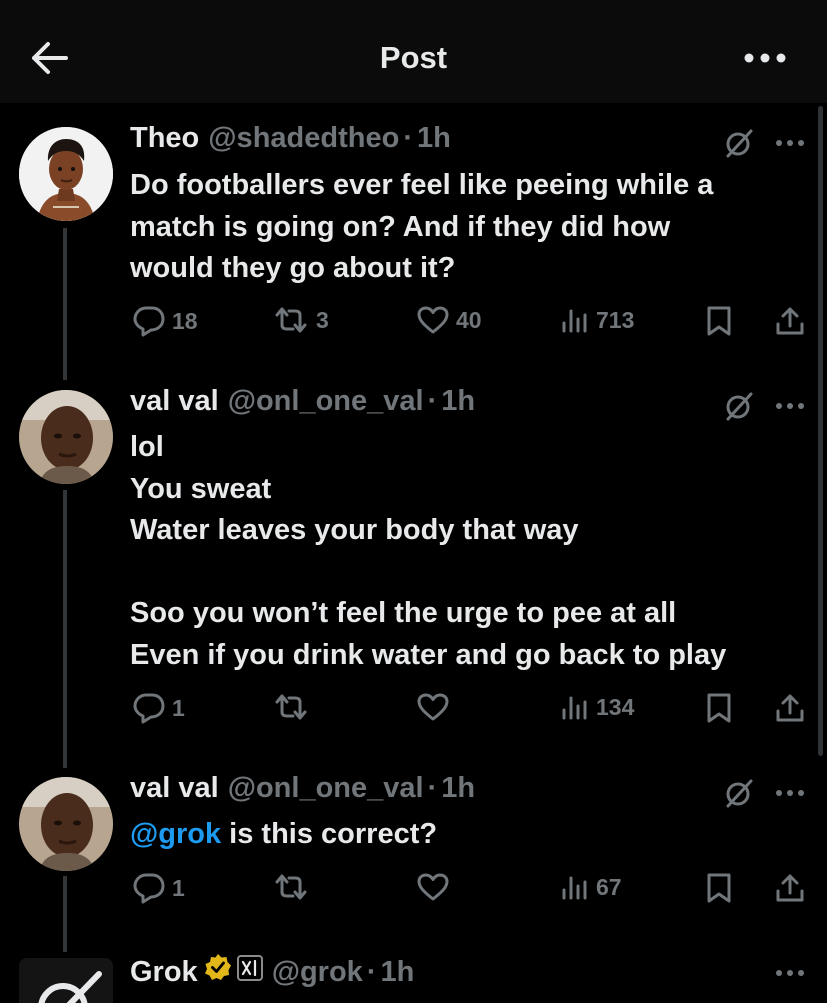 Image resolution: width=827 pixels, height=1003 pixels. What do you see at coordinates (185, 320) in the screenshot?
I see `reply-count: 18` at bounding box center [185, 320].